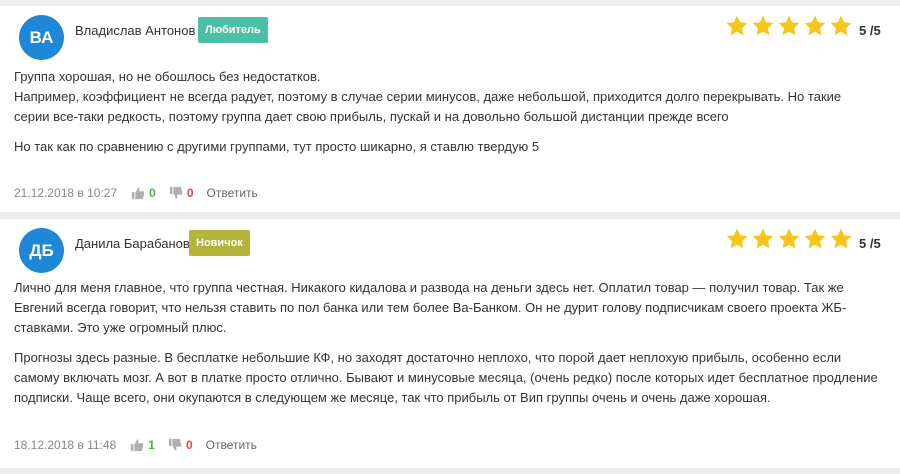 The image size is (900, 474). I want to click on avatar: ВА, so click(41, 37).